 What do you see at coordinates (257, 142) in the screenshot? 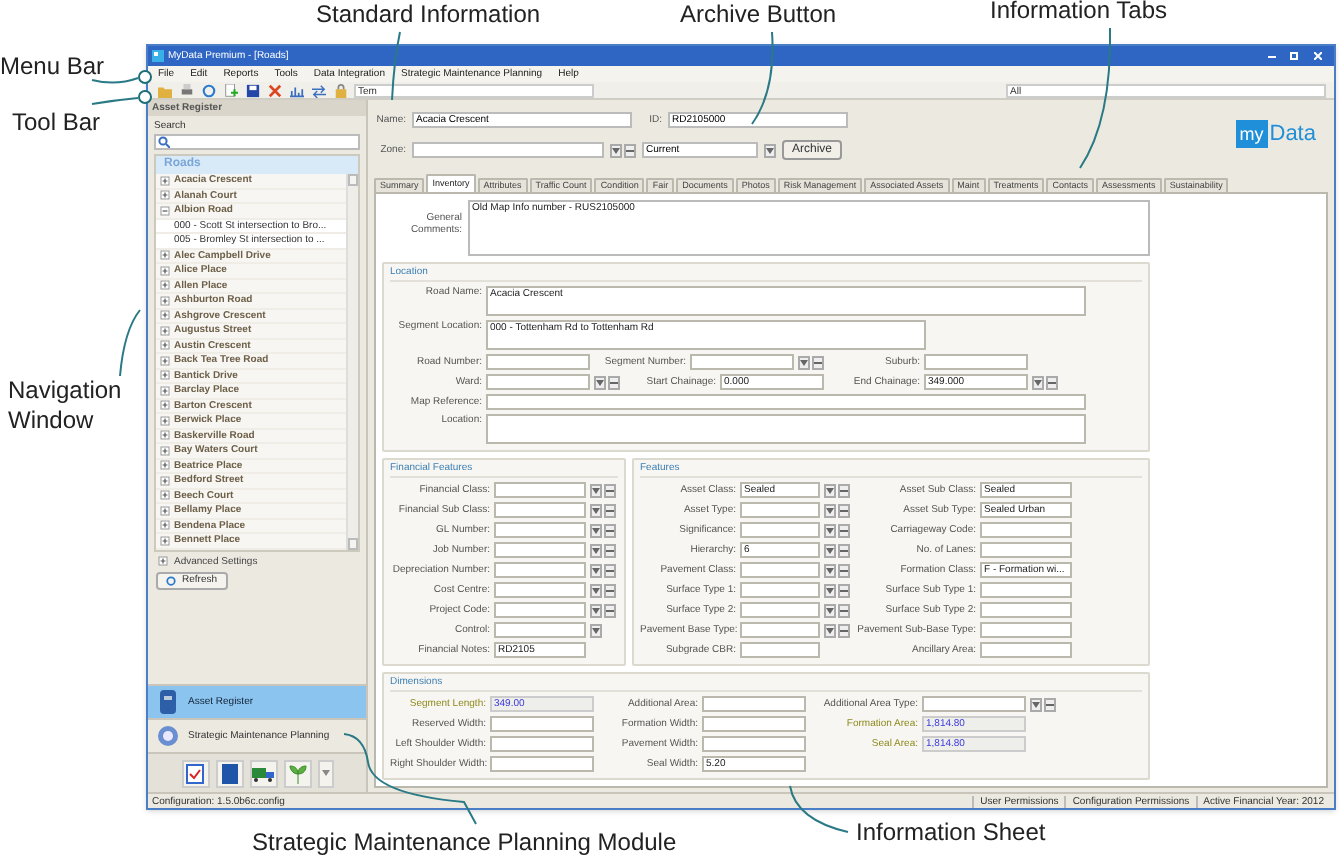
I see `search-field` at bounding box center [257, 142].